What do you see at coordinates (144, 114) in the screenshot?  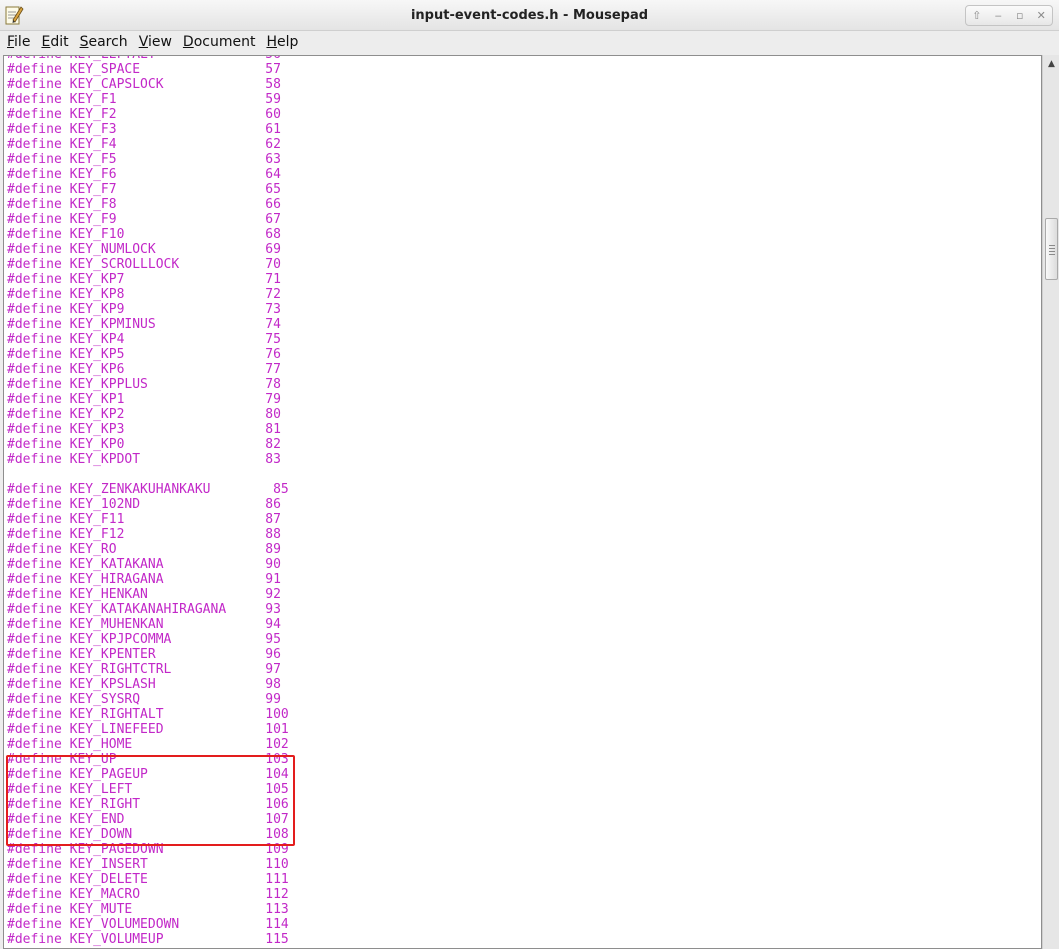 I see `code-line: #define KEY_F2 60` at bounding box center [144, 114].